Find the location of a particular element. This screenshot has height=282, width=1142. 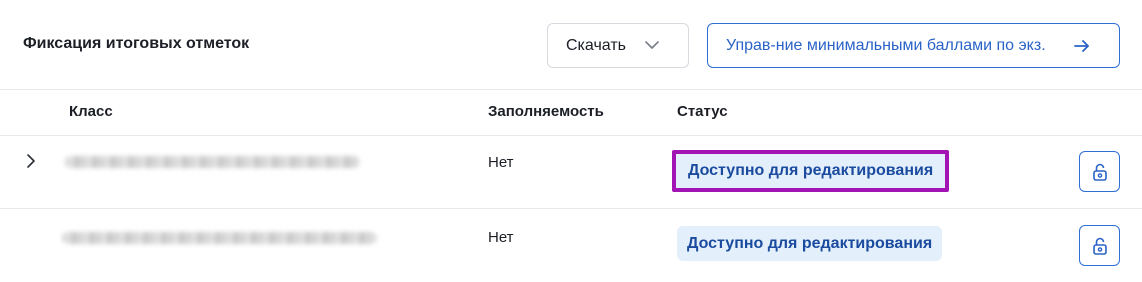

chevron-right-icon is located at coordinates (31, 161).